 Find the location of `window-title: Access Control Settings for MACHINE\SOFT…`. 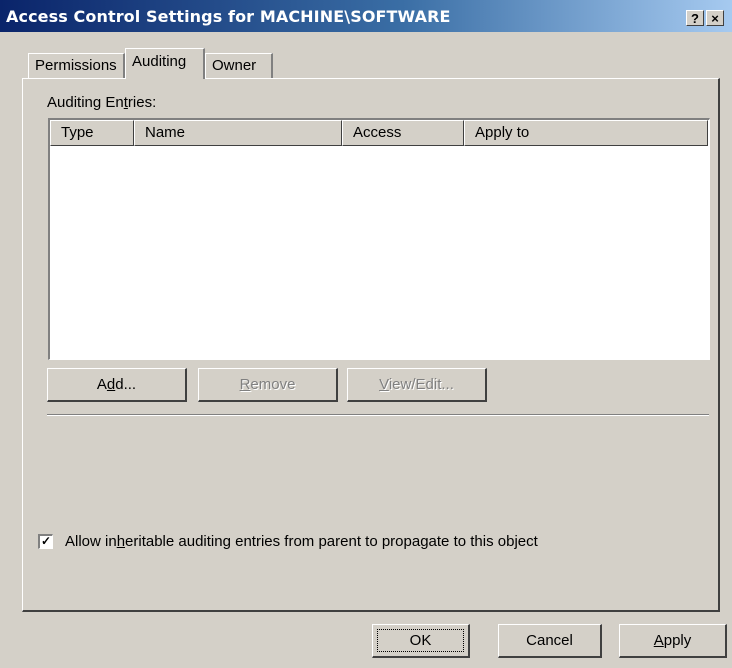

window-title: Access Control Settings for MACHINE\SOFT… is located at coordinates (228, 16).